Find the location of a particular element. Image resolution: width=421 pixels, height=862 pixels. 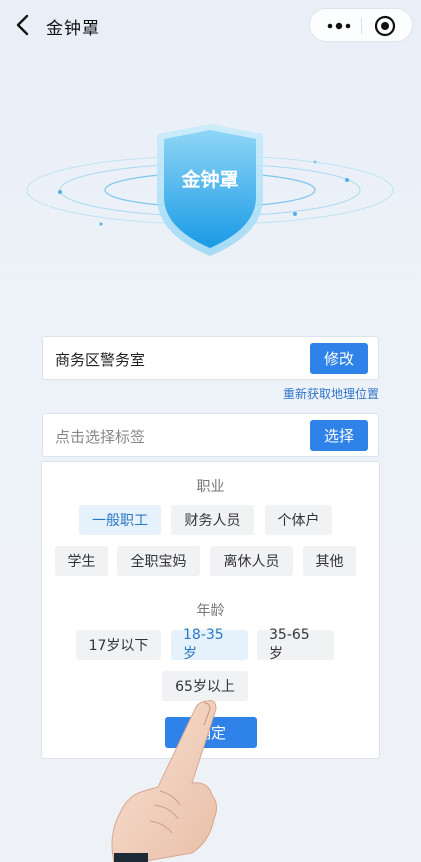

pointing-hand-icon is located at coordinates (164, 781).